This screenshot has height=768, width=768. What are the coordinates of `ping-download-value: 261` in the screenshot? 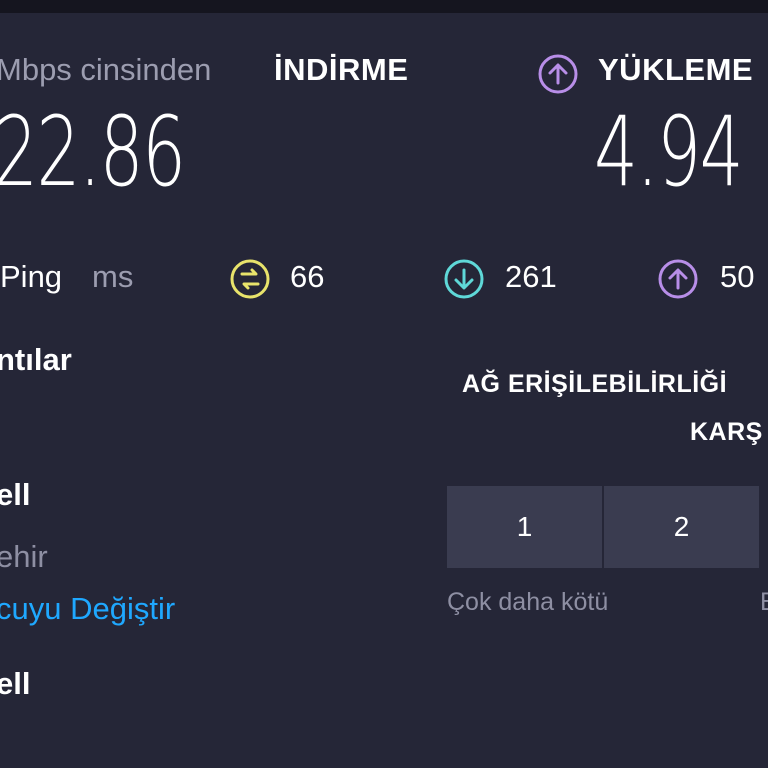 It's located at (531, 276).